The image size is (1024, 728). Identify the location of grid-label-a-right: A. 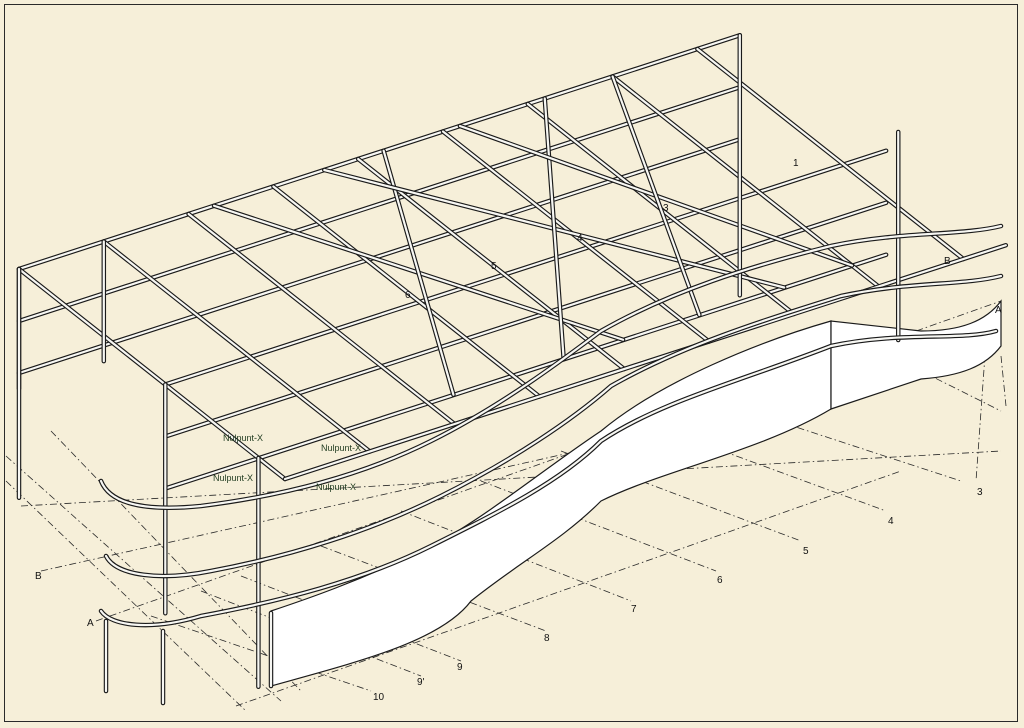
(998, 310).